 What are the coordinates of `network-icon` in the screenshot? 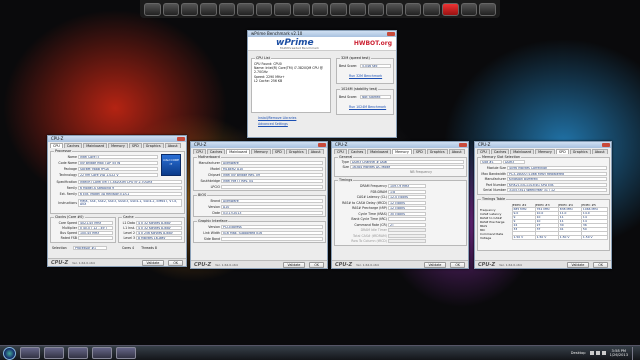 It's located at (597, 353).